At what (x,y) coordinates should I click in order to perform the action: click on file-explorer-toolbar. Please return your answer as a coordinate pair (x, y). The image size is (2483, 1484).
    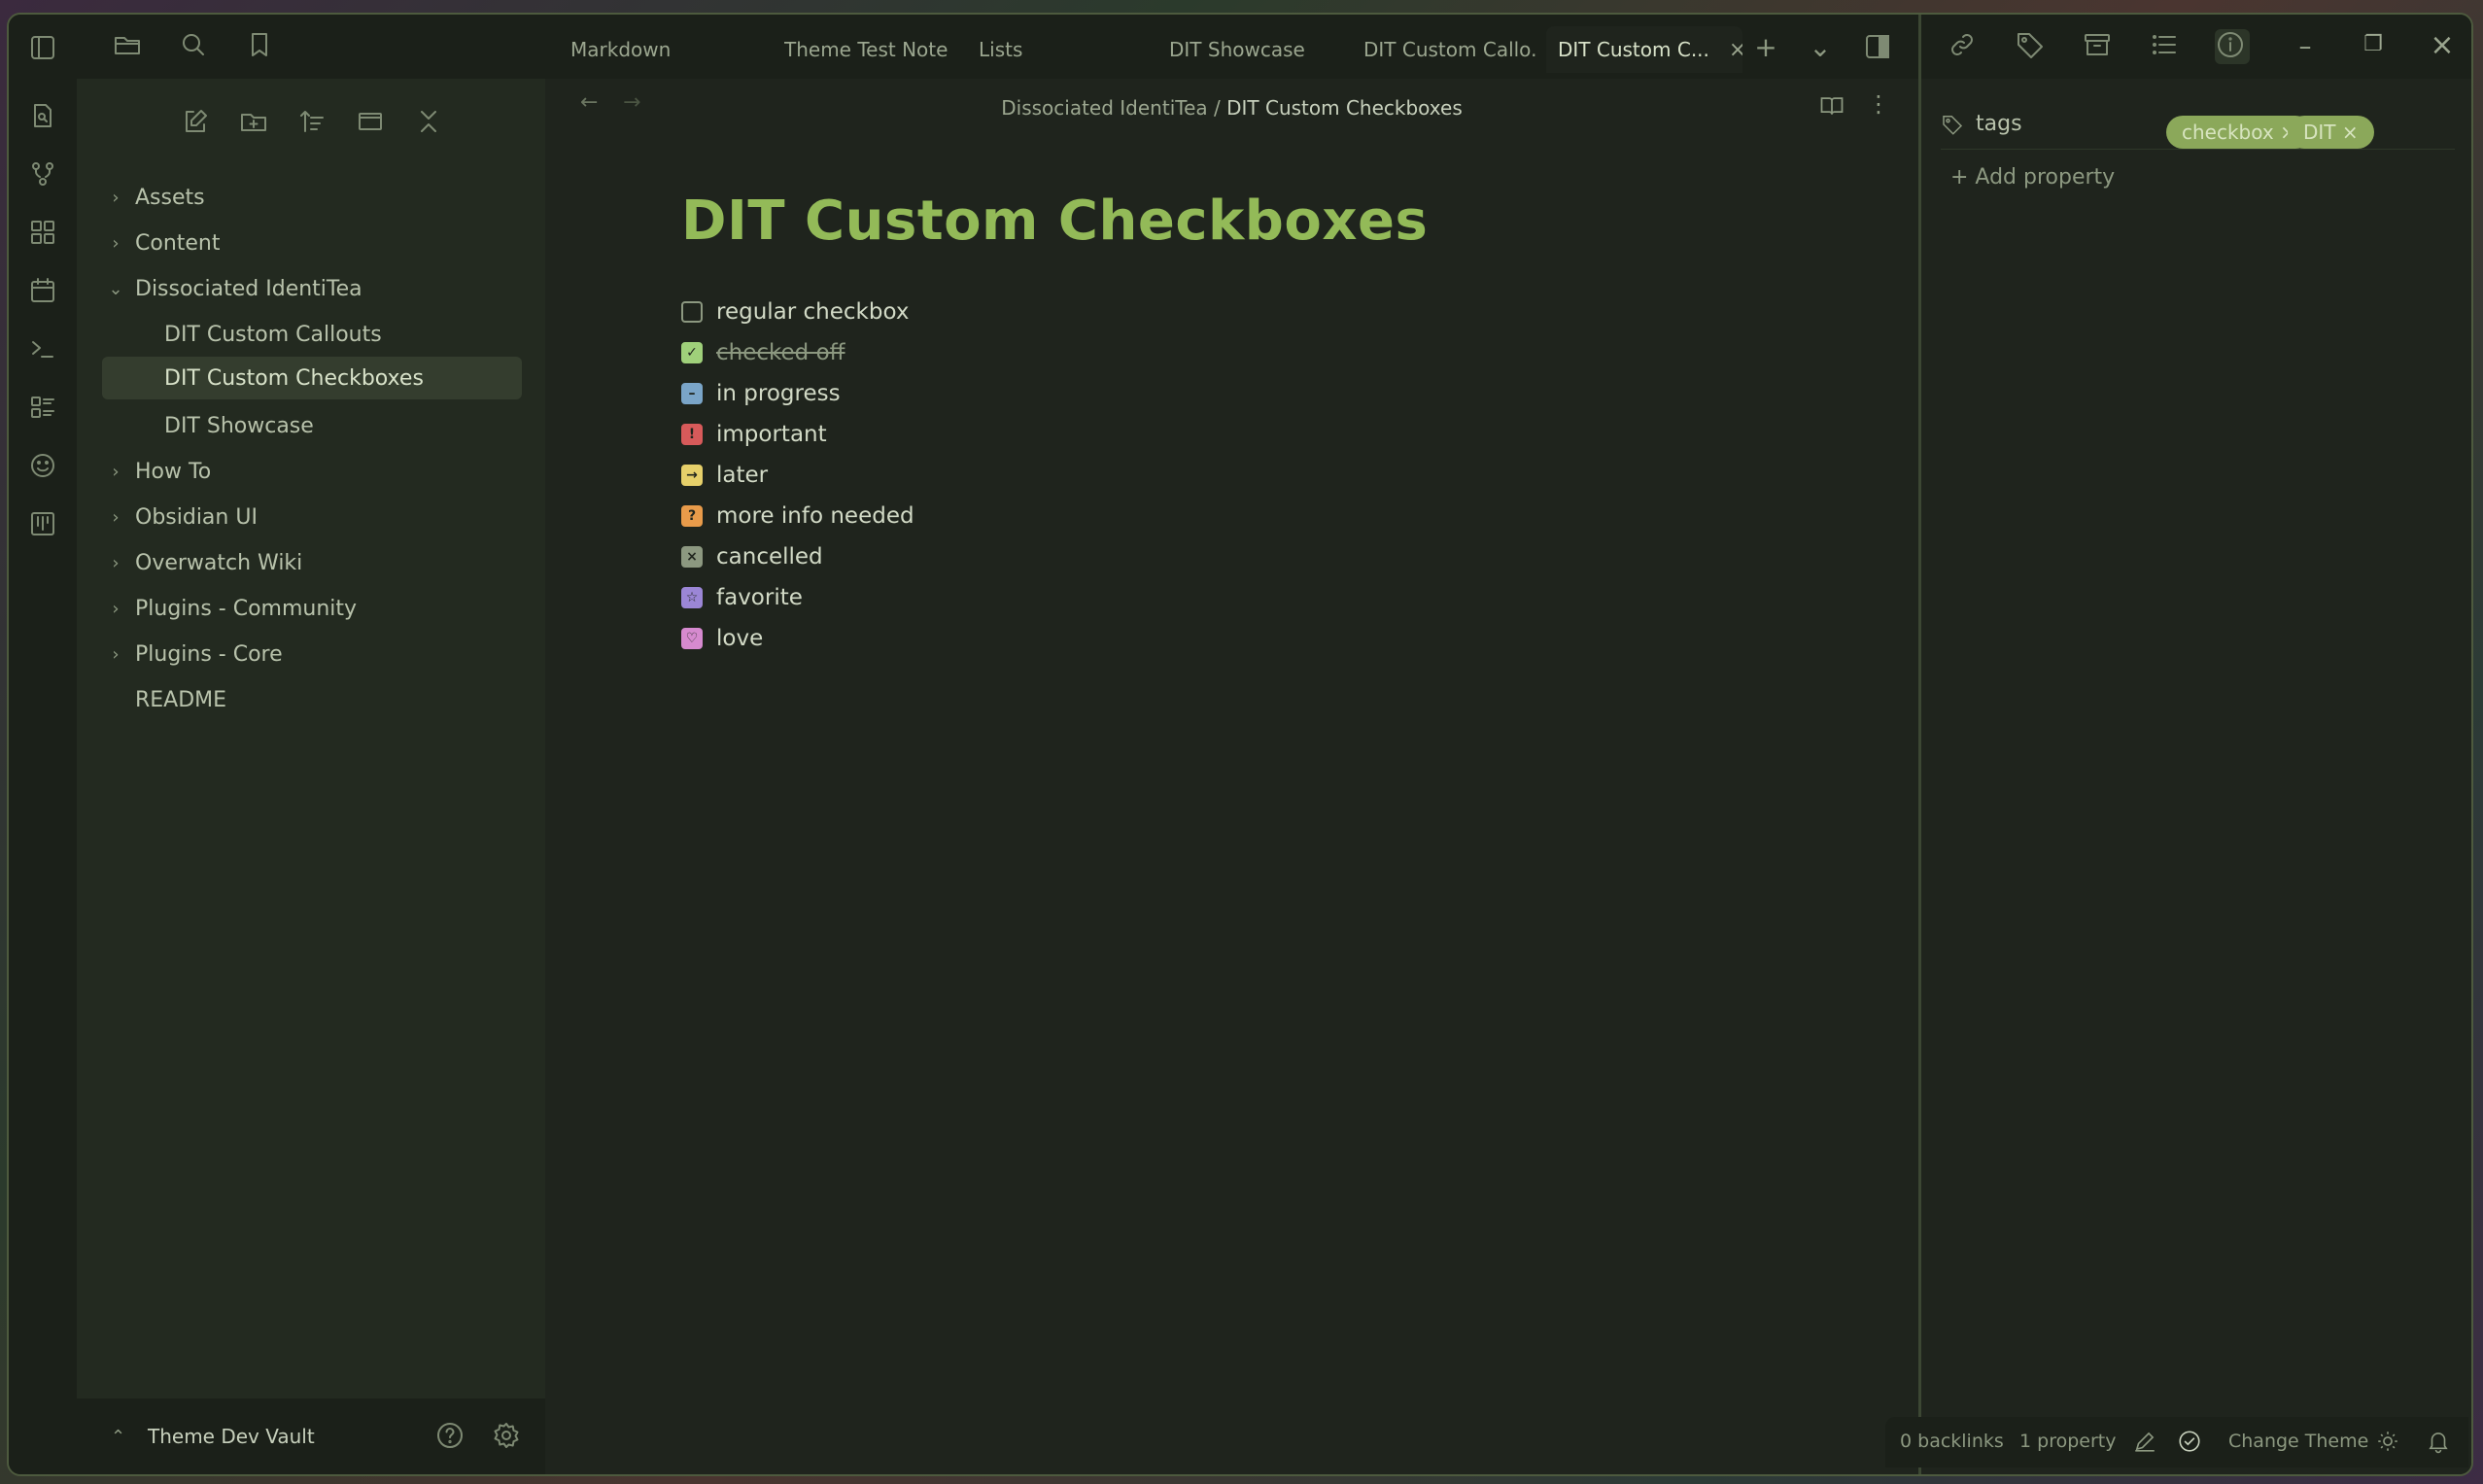
    Looking at the image, I should click on (311, 122).